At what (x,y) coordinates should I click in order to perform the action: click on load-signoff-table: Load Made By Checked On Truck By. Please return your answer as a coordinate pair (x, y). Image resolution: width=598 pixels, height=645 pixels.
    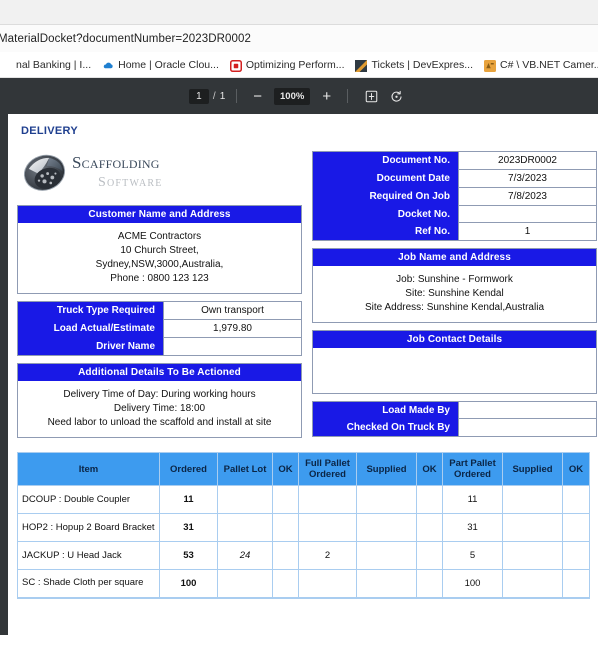
    Looking at the image, I should click on (454, 419).